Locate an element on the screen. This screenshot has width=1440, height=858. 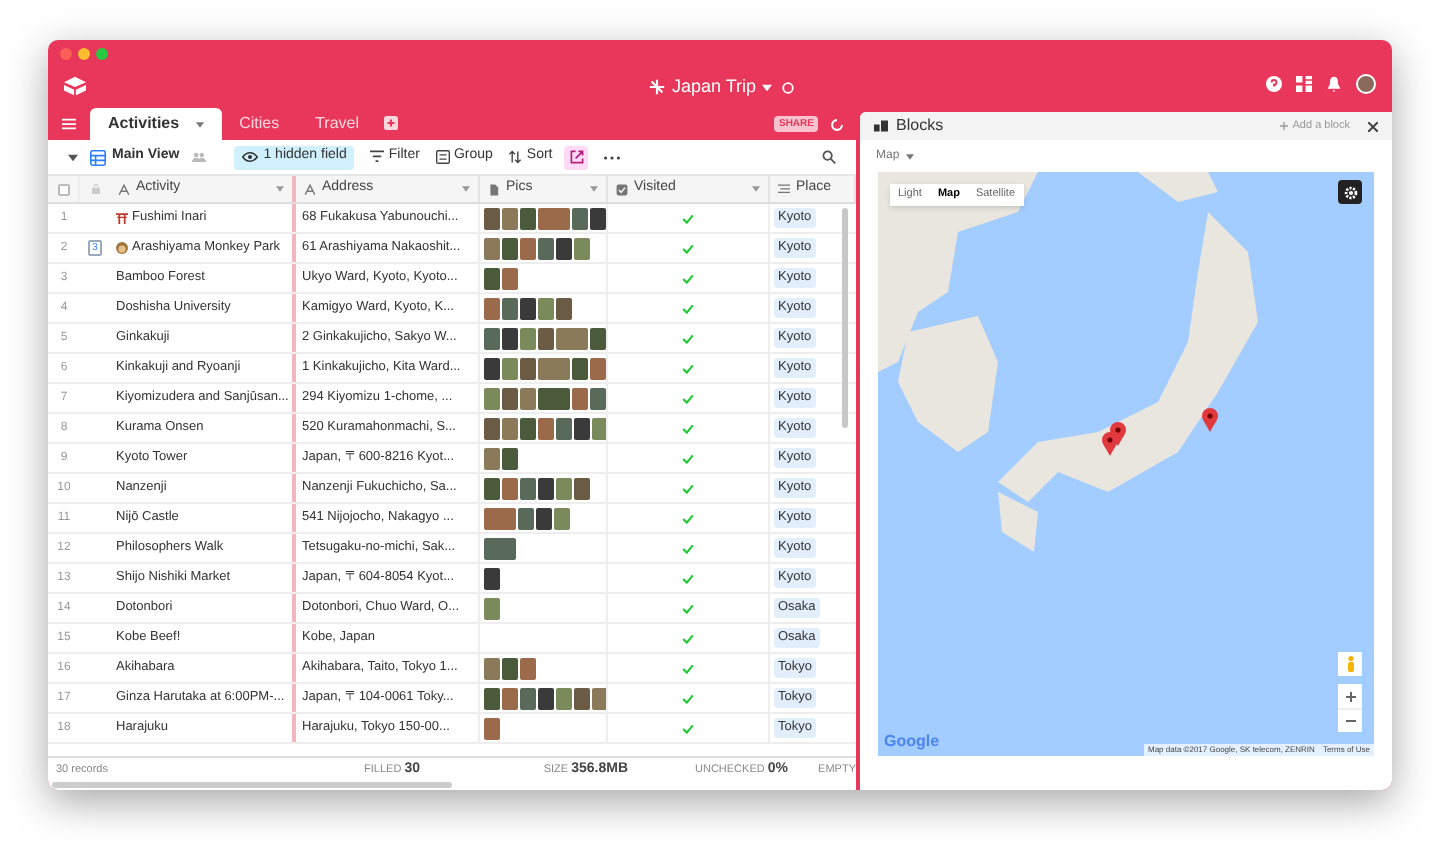
tab: Activities is located at coordinates (156, 124).